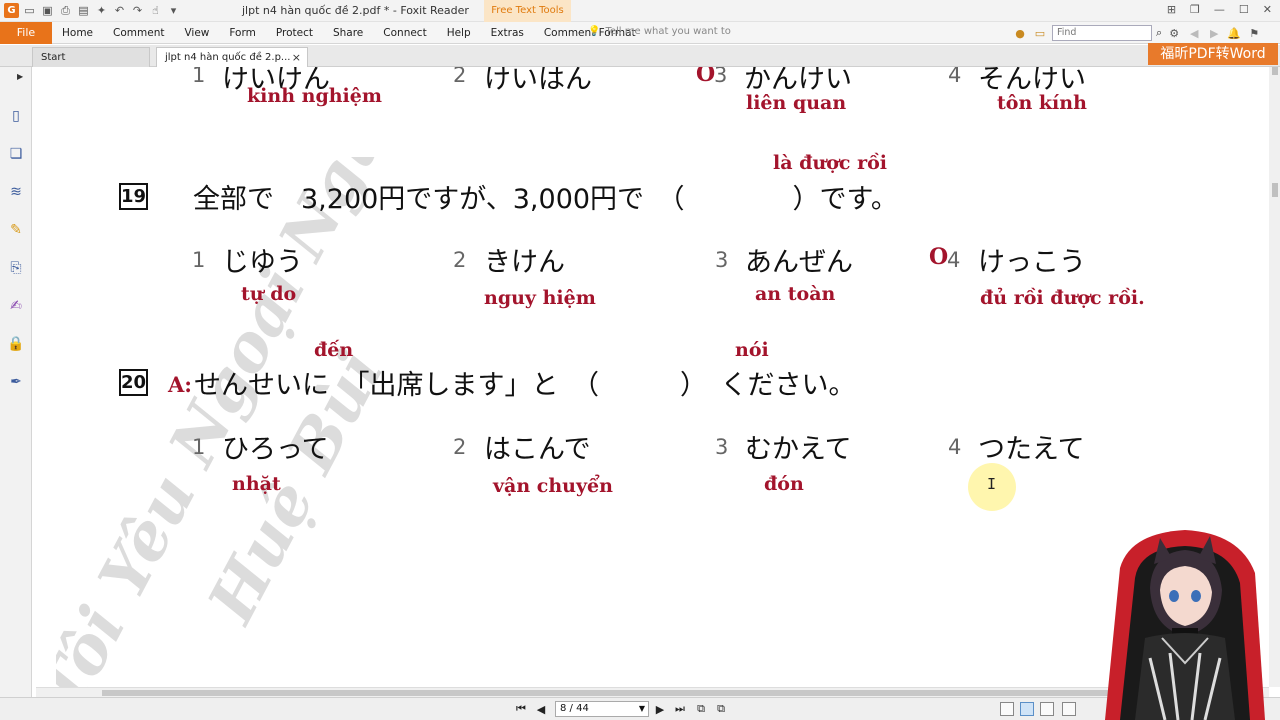 The image size is (1280, 720). Describe the element at coordinates (101, 10) in the screenshot. I see `new-icon: ✦` at that location.